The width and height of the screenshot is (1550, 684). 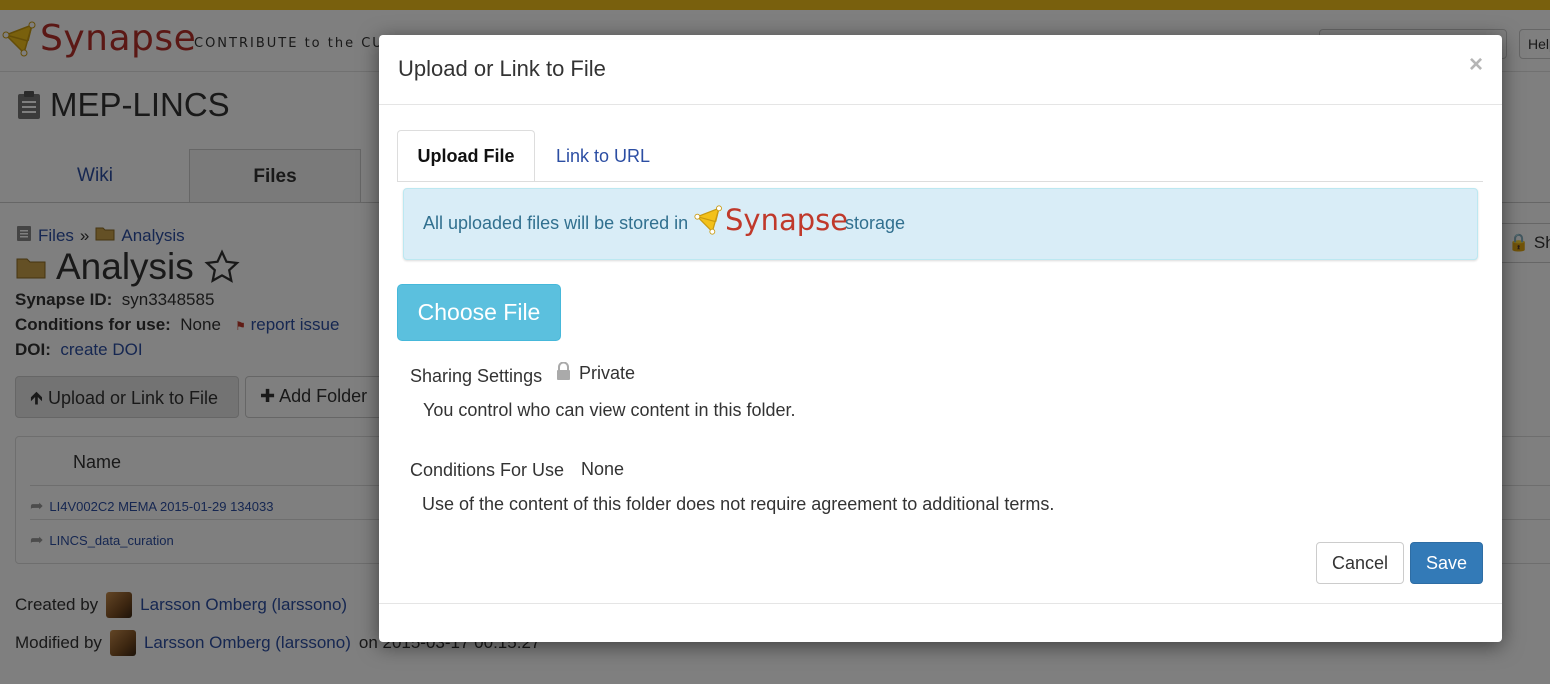 I want to click on sharing-value: Private, so click(x=607, y=373).